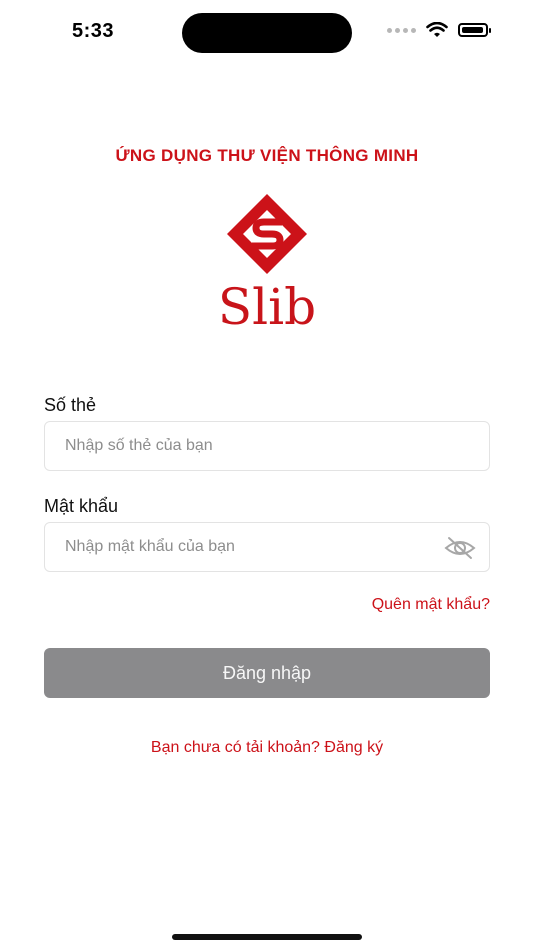 The height and width of the screenshot is (950, 534). I want to click on password-label: Mật khẩu, so click(81, 506).